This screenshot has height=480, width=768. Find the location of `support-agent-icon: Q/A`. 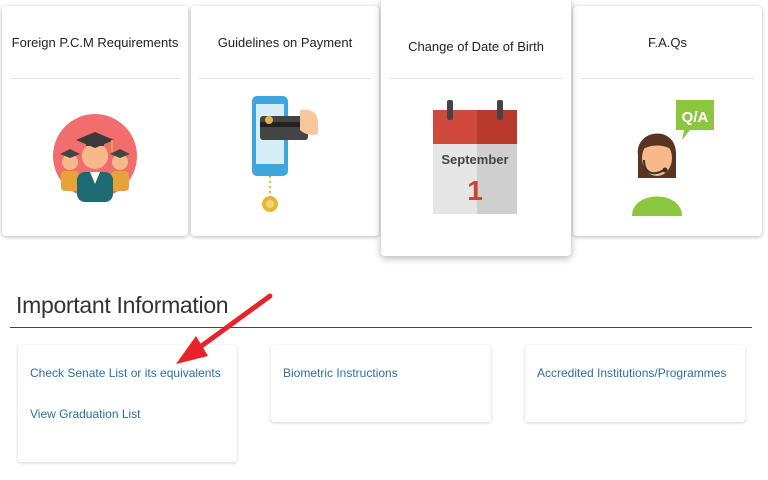

support-agent-icon: Q/A is located at coordinates (667, 156).